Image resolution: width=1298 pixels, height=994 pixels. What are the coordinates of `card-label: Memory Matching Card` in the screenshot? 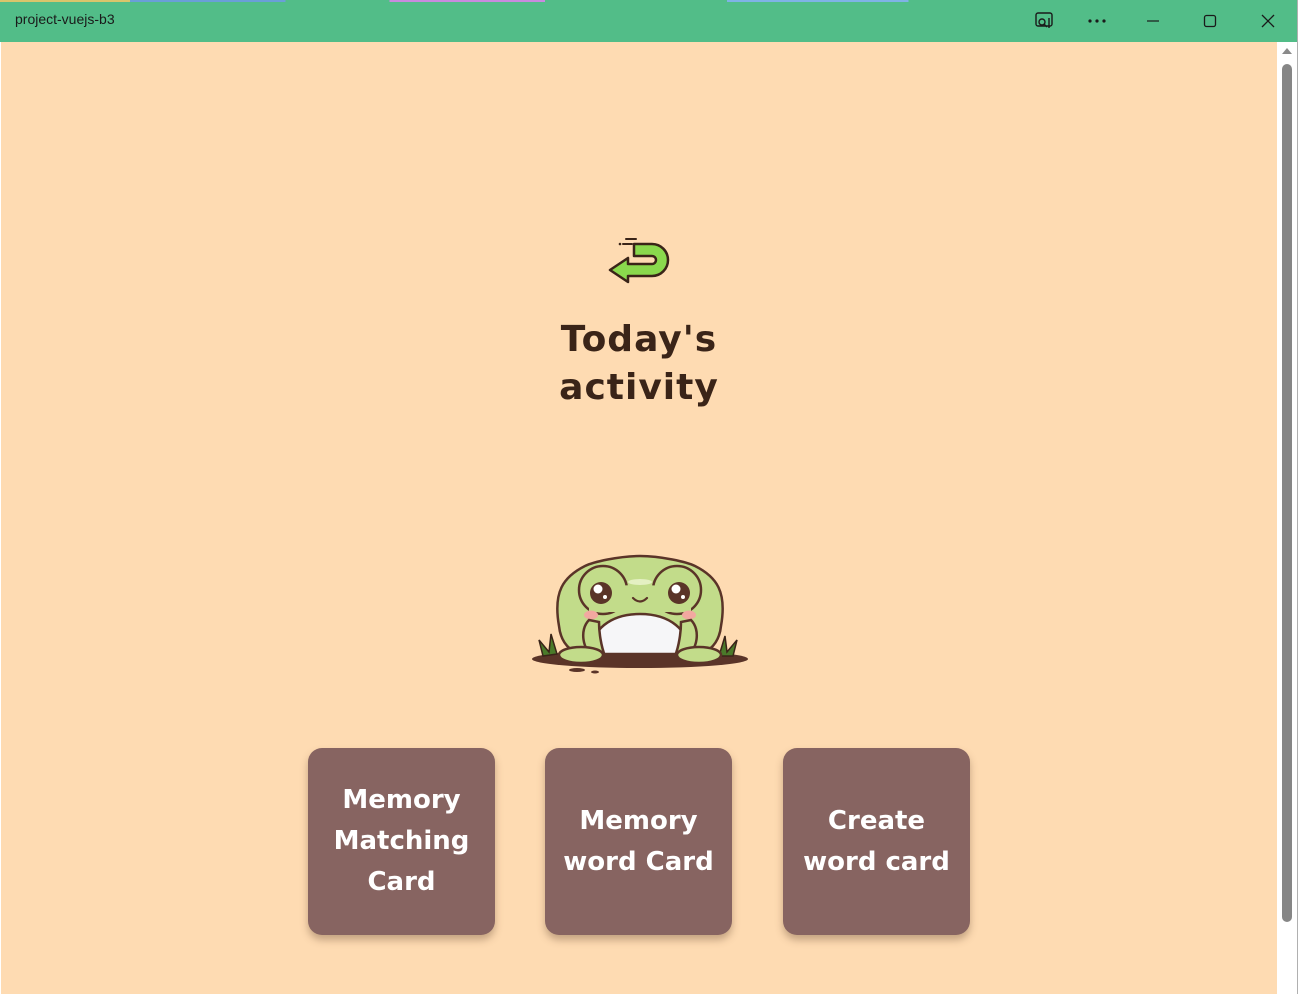 It's located at (401, 841).